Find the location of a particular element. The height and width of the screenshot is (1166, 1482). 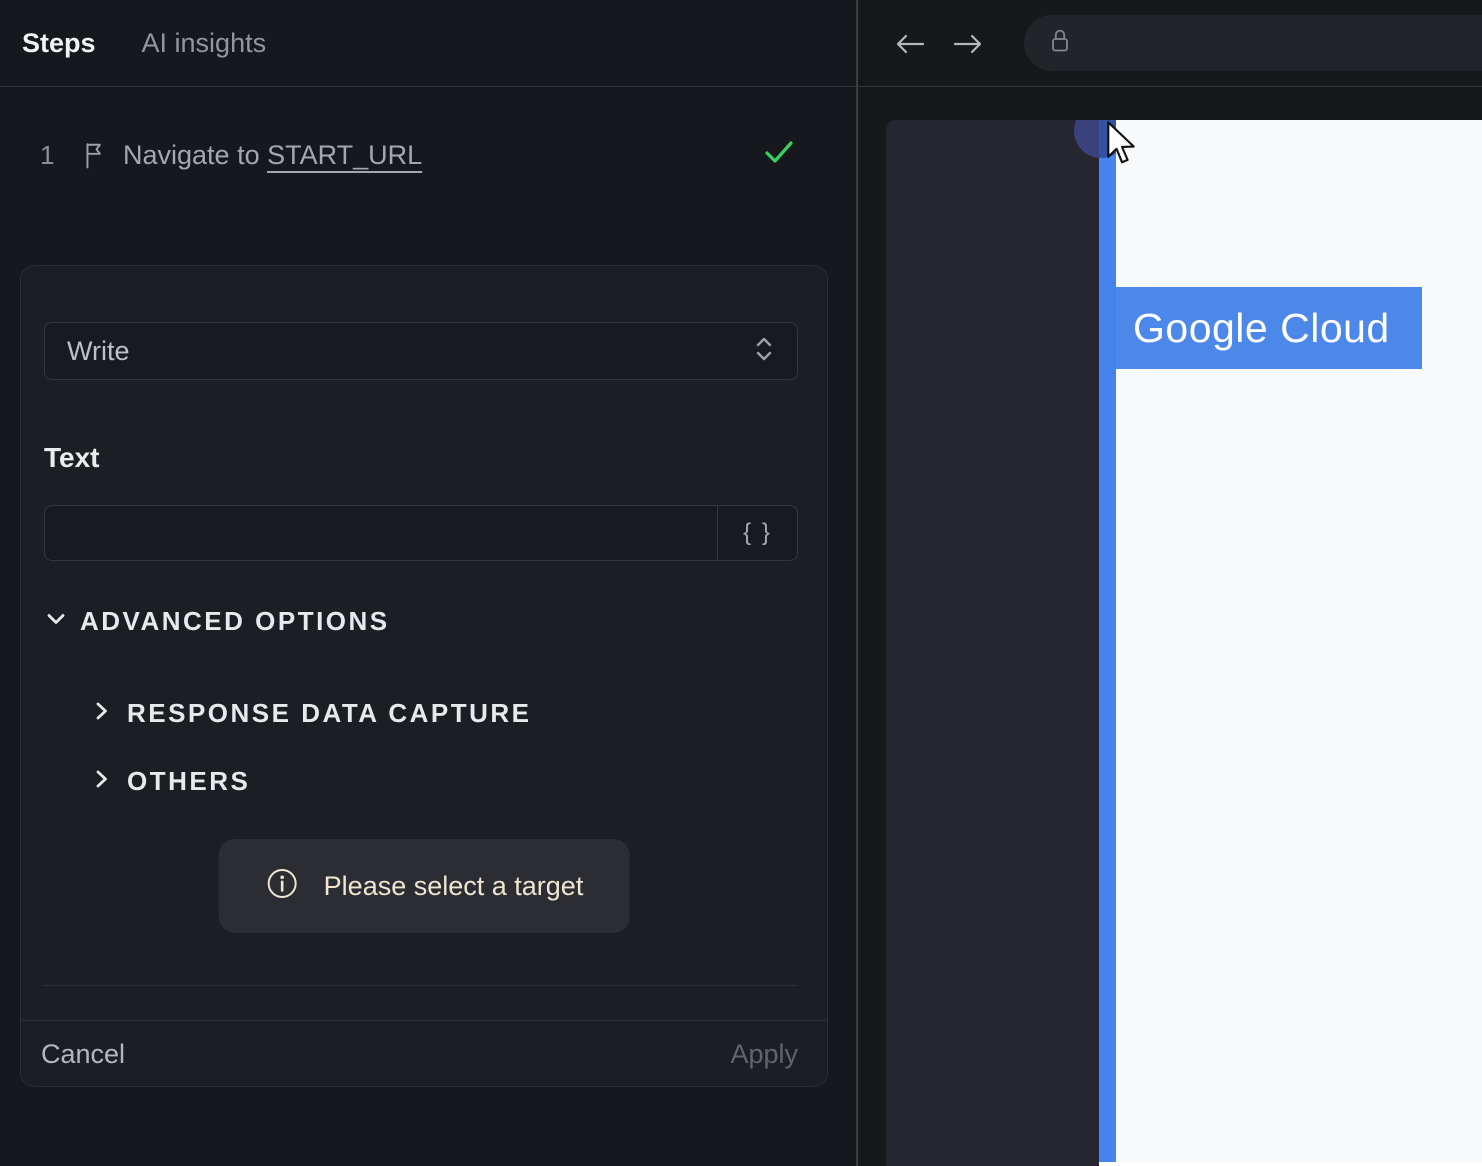

tab-steps: Steps is located at coordinates (59, 43).